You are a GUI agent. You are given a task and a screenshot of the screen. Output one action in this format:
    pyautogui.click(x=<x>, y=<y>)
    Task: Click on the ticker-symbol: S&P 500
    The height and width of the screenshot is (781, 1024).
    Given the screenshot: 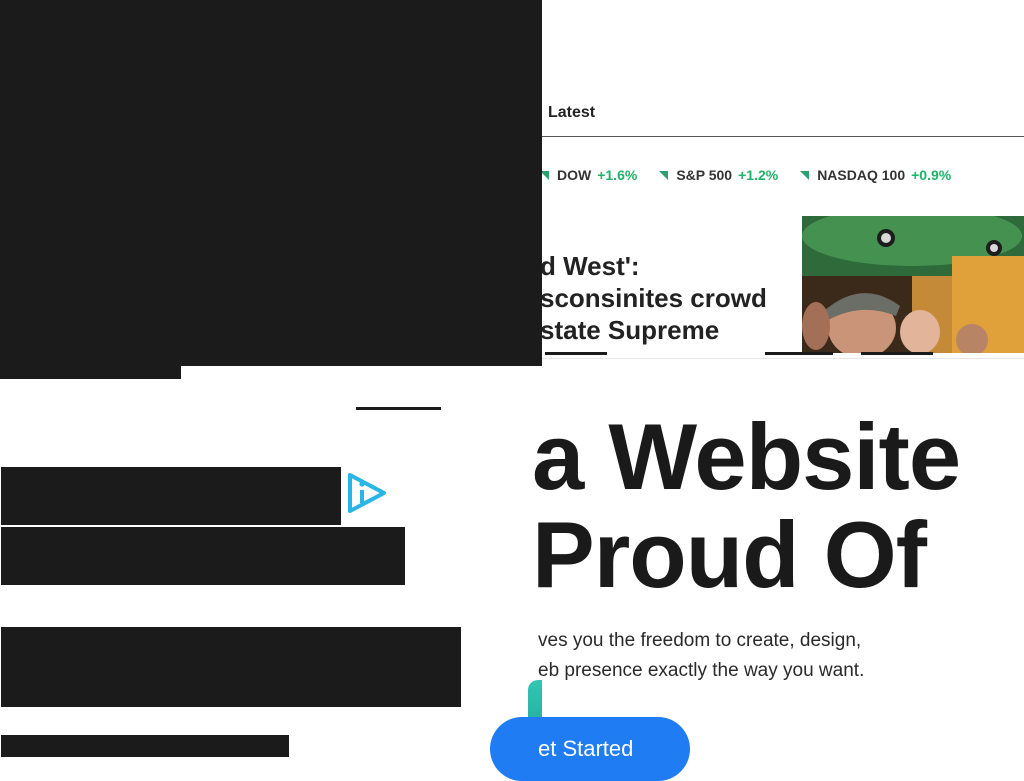 What is the action you would take?
    pyautogui.click(x=704, y=175)
    